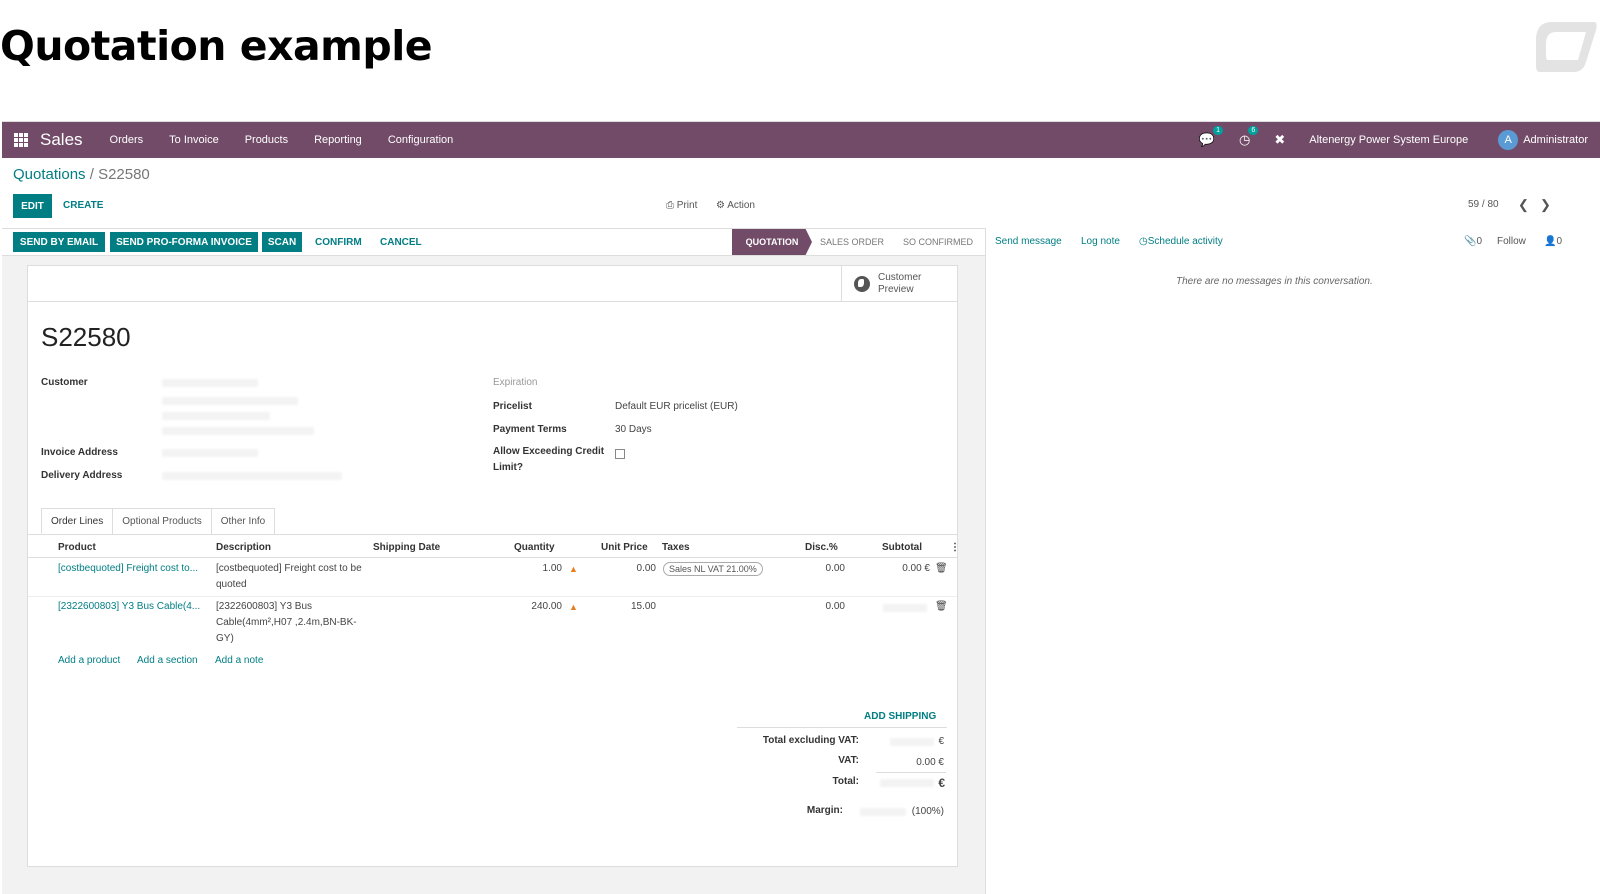 The height and width of the screenshot is (894, 1600). Describe the element at coordinates (1550, 241) in the screenshot. I see `user-icon: 👤` at that location.